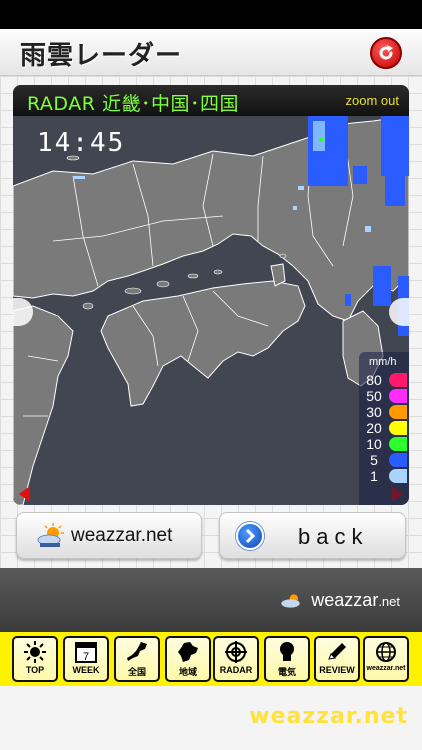  I want to click on footer-band: weazzar.net, so click(211, 600).